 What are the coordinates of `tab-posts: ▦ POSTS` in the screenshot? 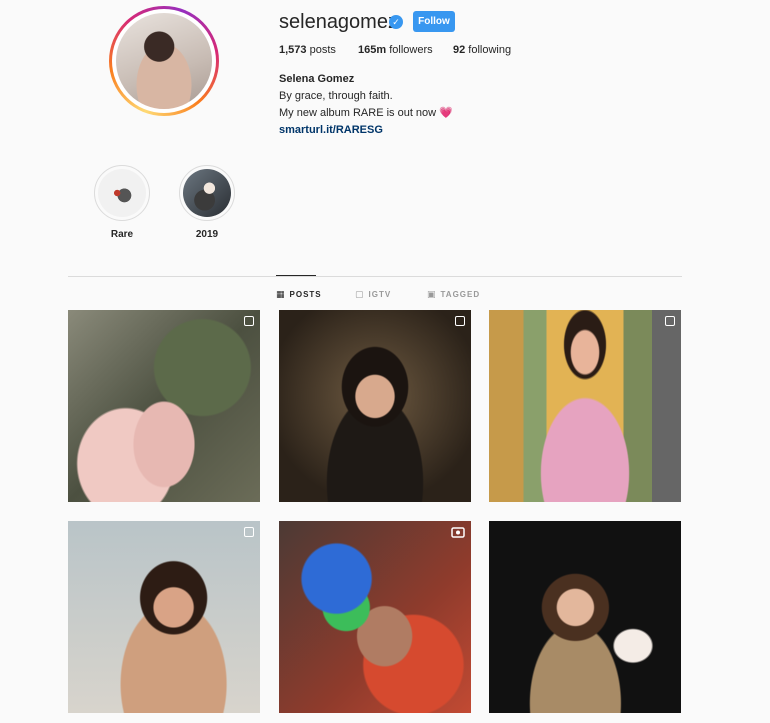 It's located at (299, 294).